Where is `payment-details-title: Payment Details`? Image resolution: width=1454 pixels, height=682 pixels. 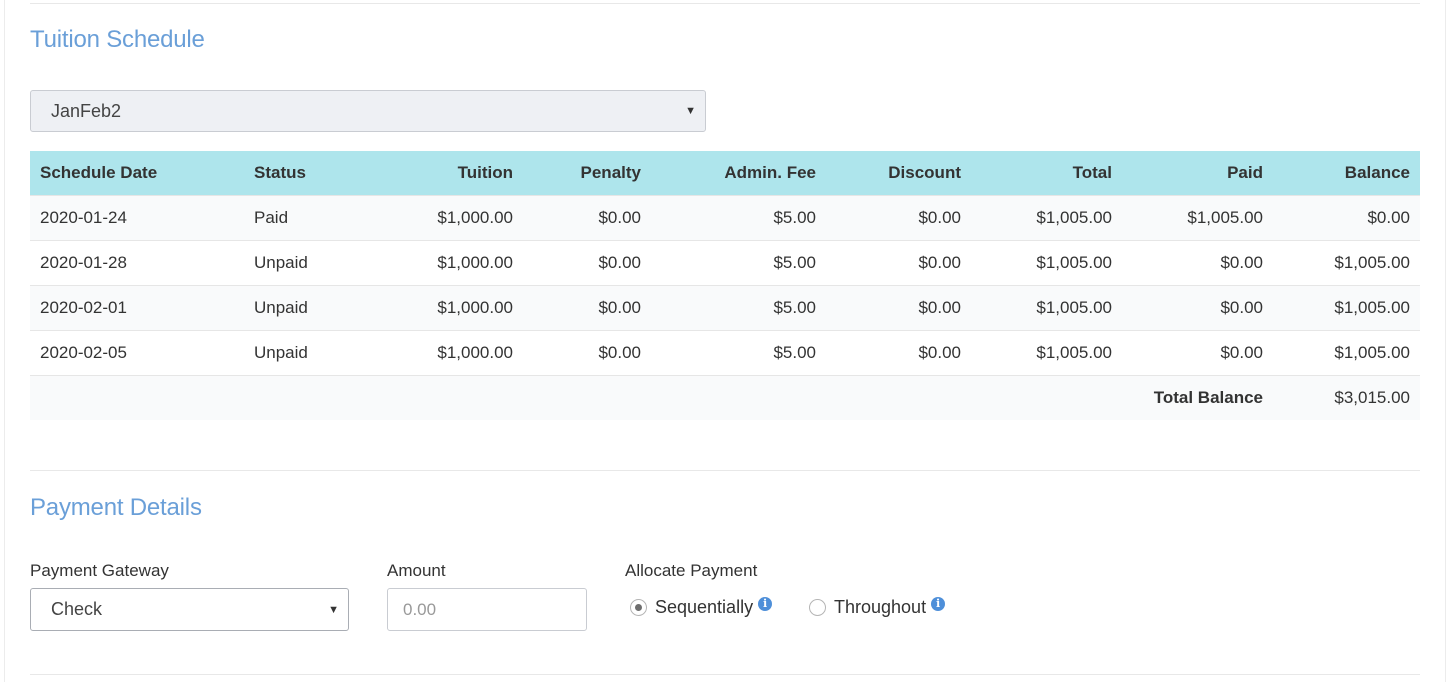
payment-details-title: Payment Details is located at coordinates (116, 507).